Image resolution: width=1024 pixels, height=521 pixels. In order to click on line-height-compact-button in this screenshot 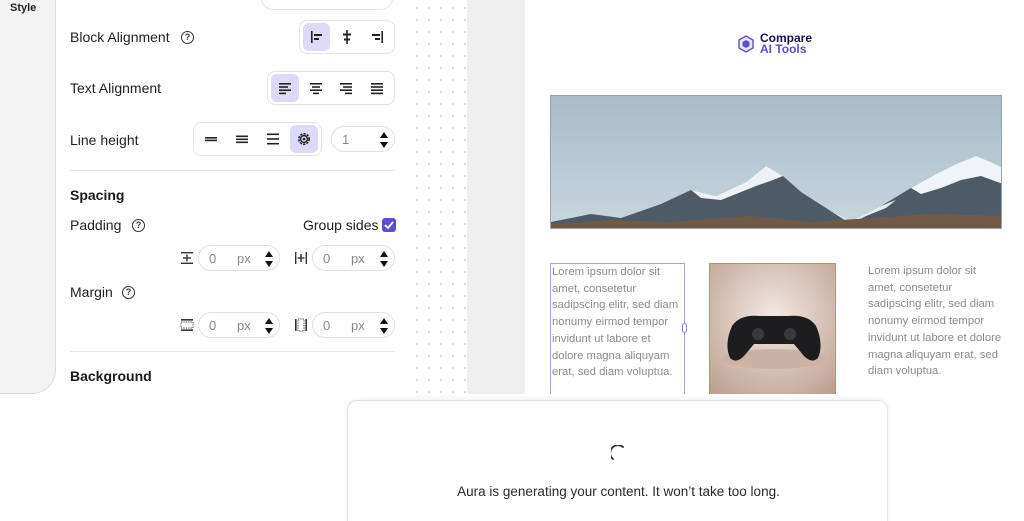, I will do `click(211, 139)`.